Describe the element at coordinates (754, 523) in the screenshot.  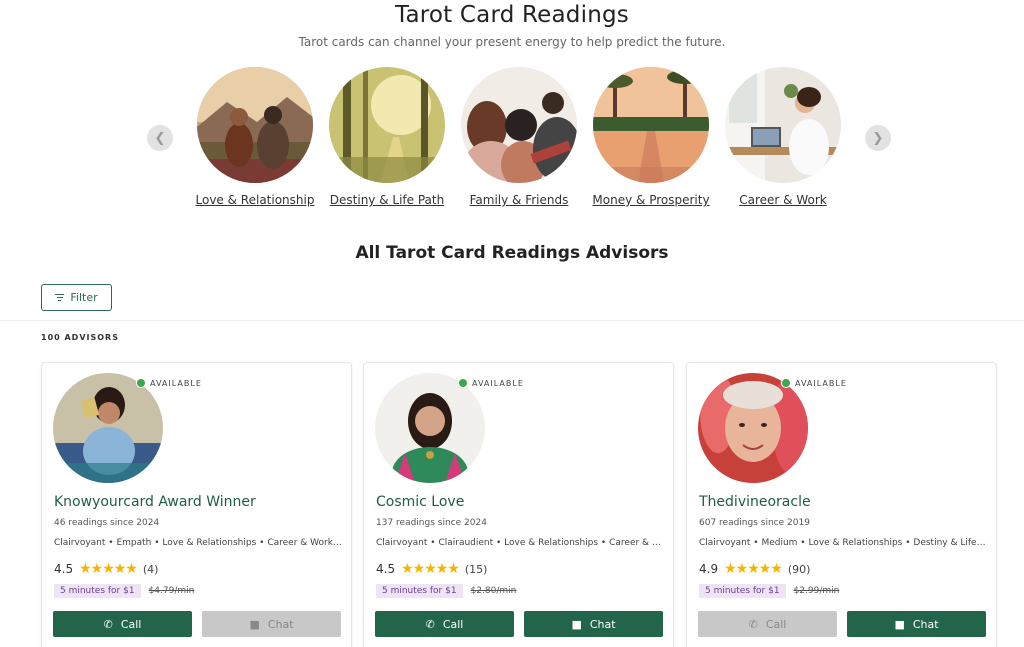
I see `advisor-readings: 607 readings since 2019` at that location.